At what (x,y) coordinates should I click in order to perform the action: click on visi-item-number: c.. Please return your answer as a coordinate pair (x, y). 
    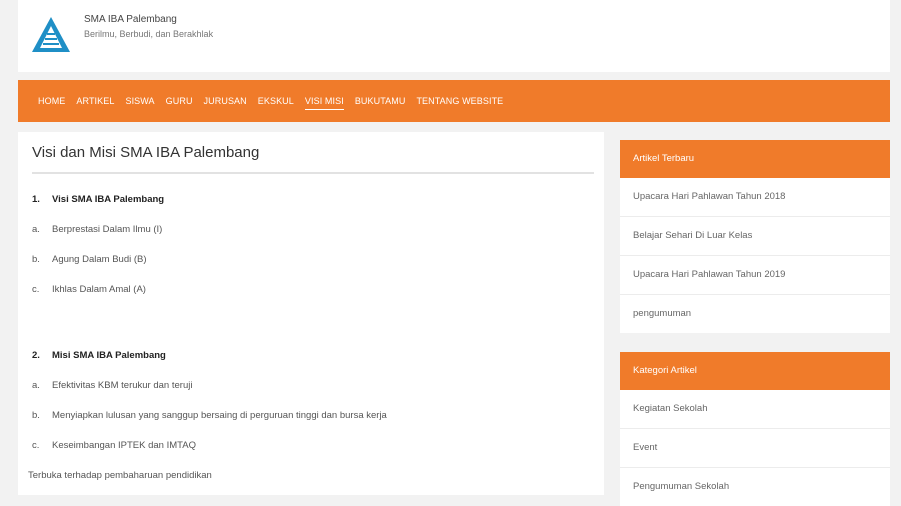
    Looking at the image, I should click on (36, 289).